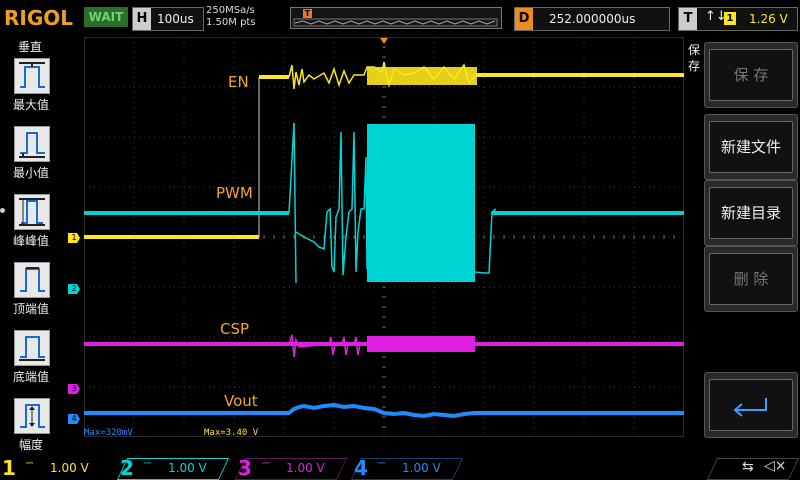 The image size is (800, 480). I want to click on ch4-number: 4, so click(361, 468).